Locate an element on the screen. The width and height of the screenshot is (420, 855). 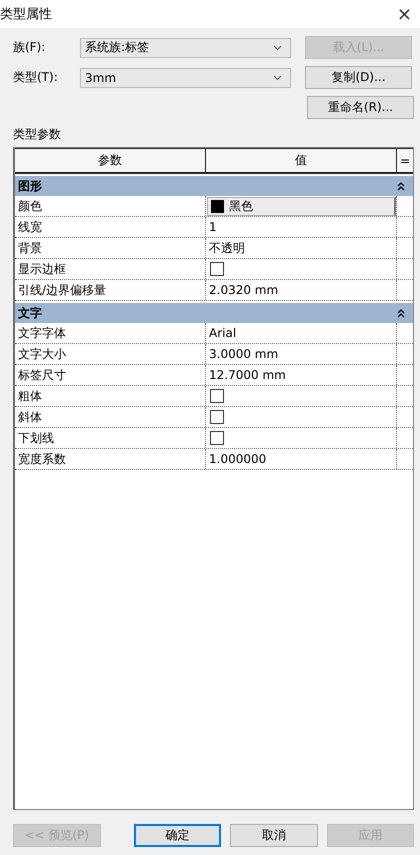
field-label: 类型(T): is located at coordinates (36, 77).